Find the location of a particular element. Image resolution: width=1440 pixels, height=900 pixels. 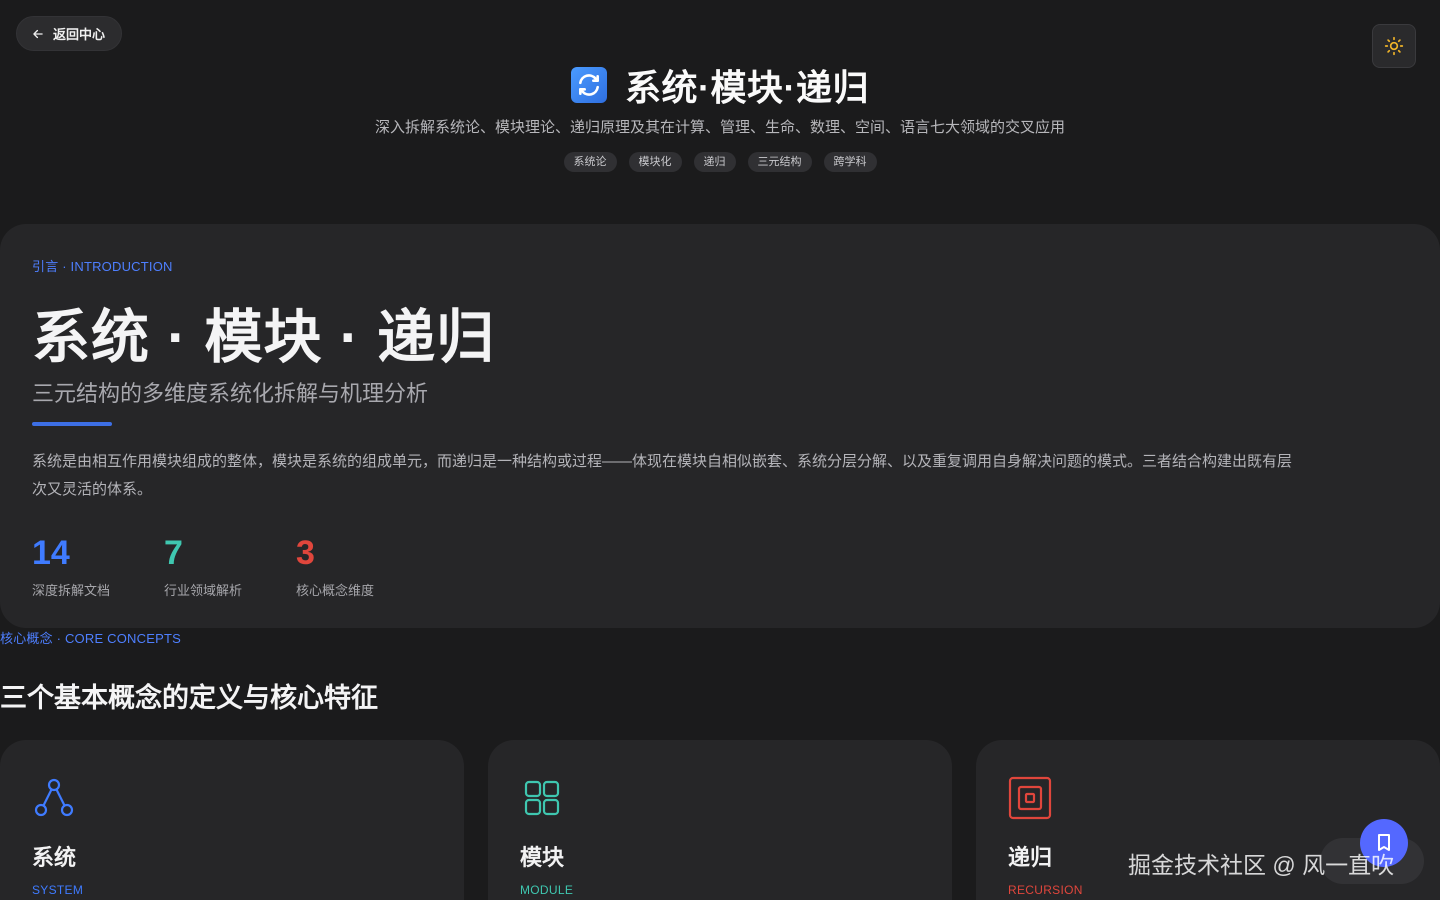

concept-english: RECURSION is located at coordinates (1045, 890).